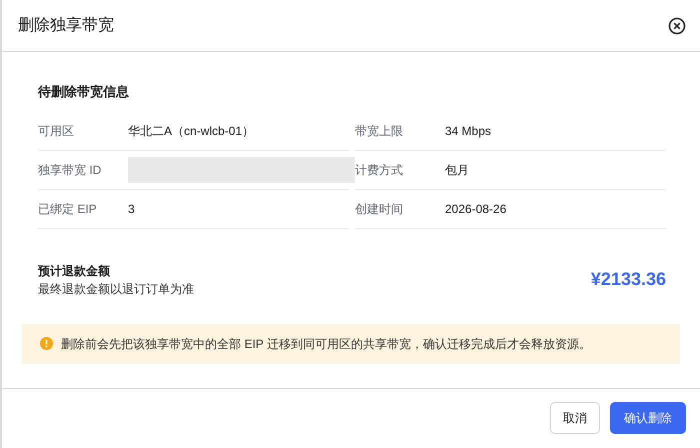  I want to click on field-value: 3, so click(131, 209).